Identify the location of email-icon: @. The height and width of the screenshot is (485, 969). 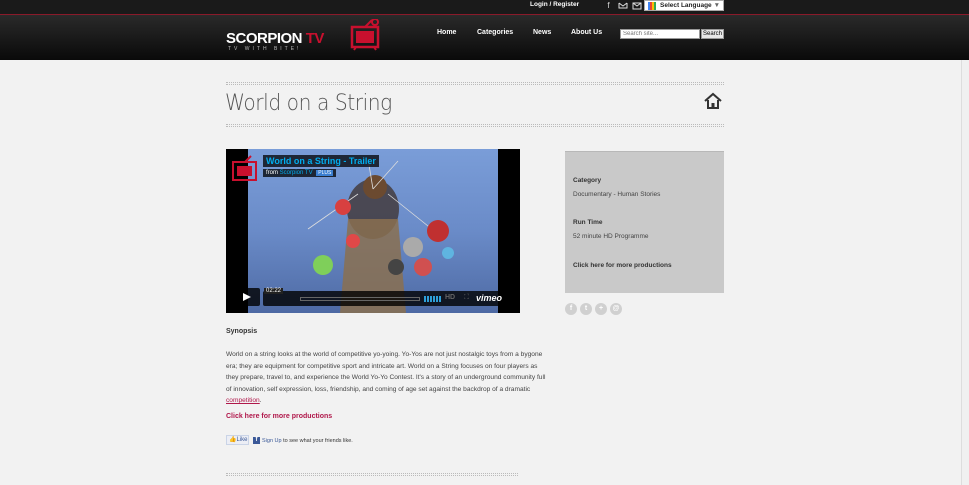
(616, 309).